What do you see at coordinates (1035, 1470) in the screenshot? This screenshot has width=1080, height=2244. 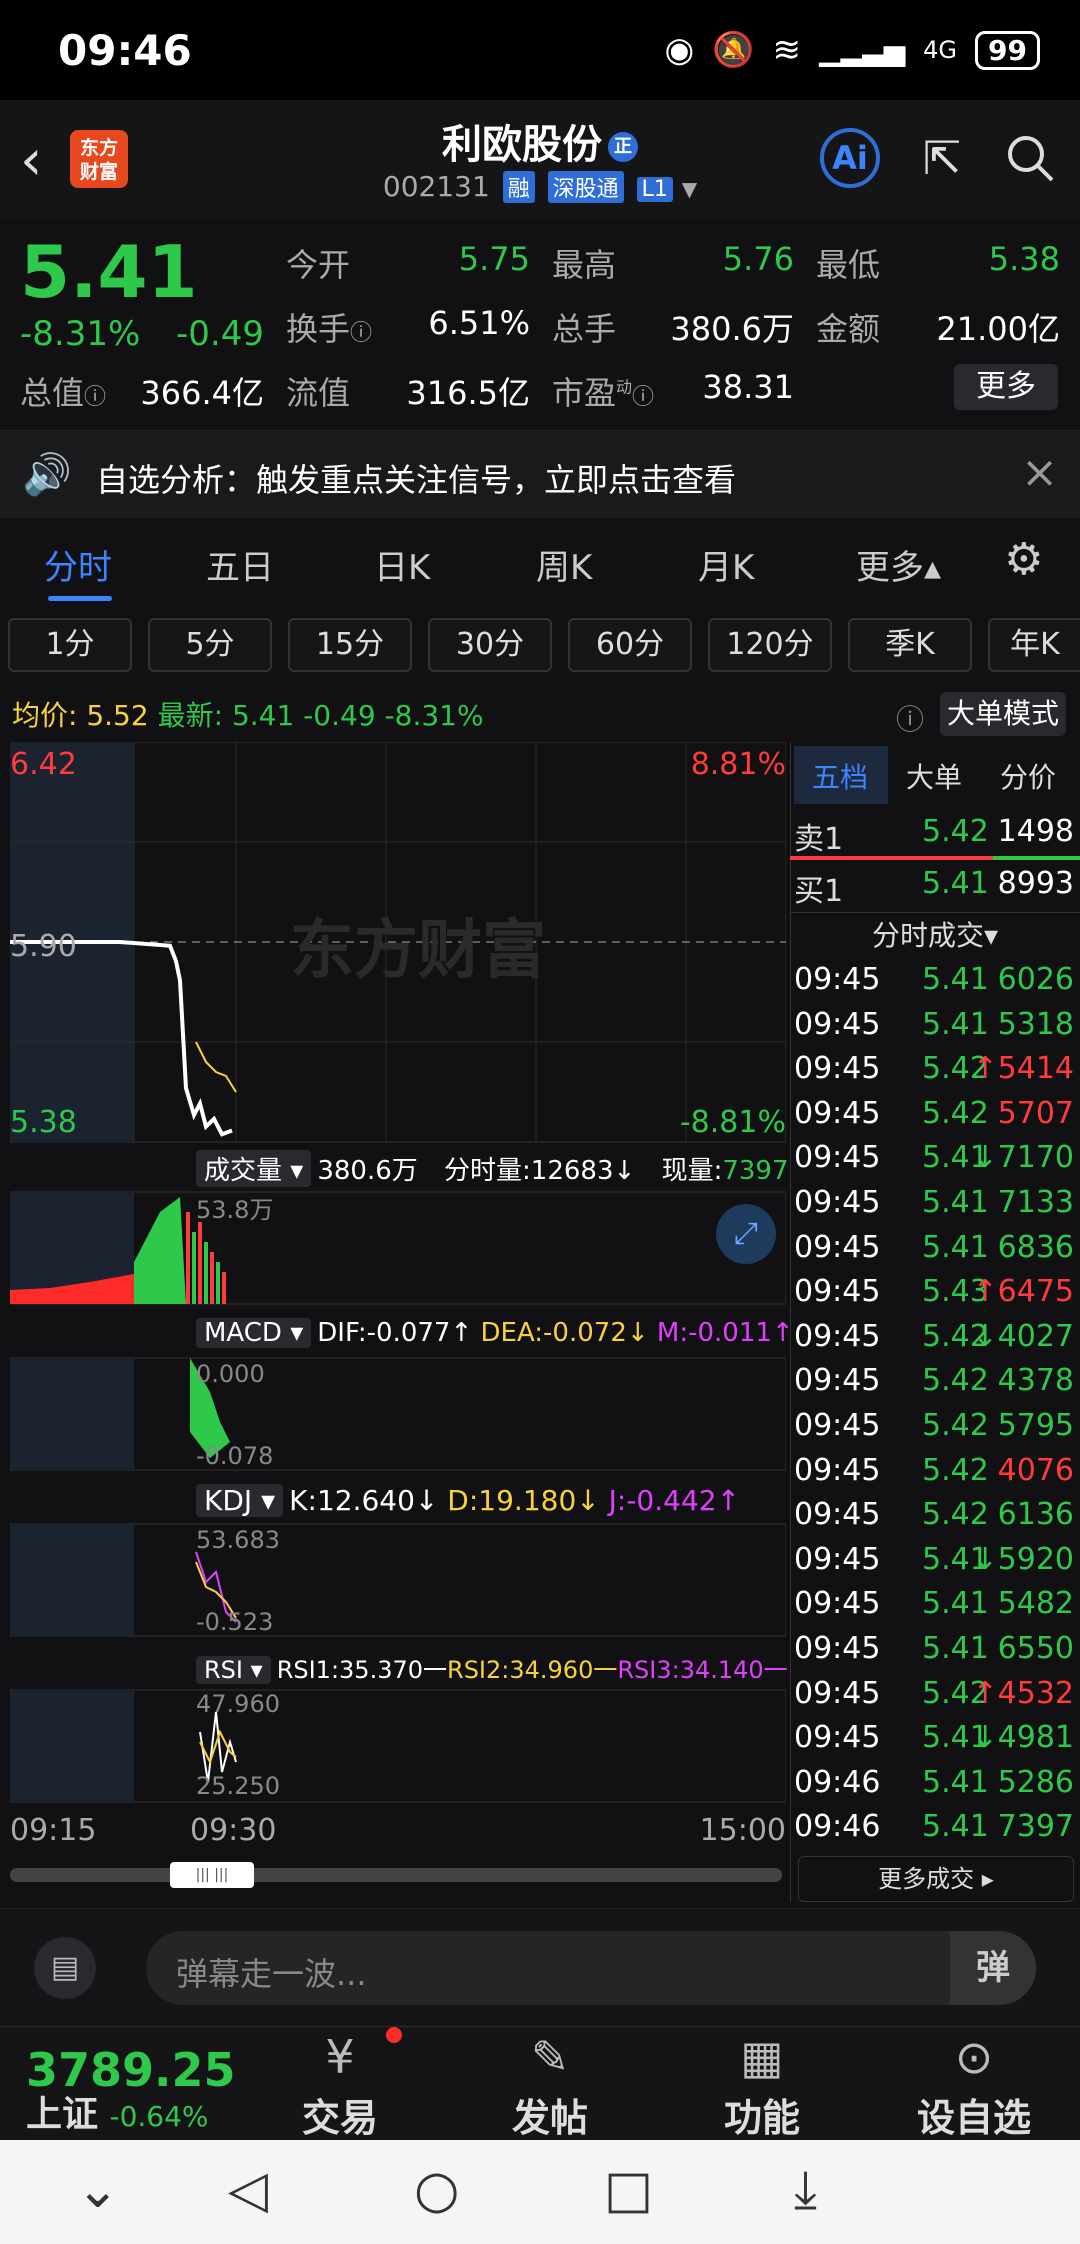 I see `tick-volume: 4076` at bounding box center [1035, 1470].